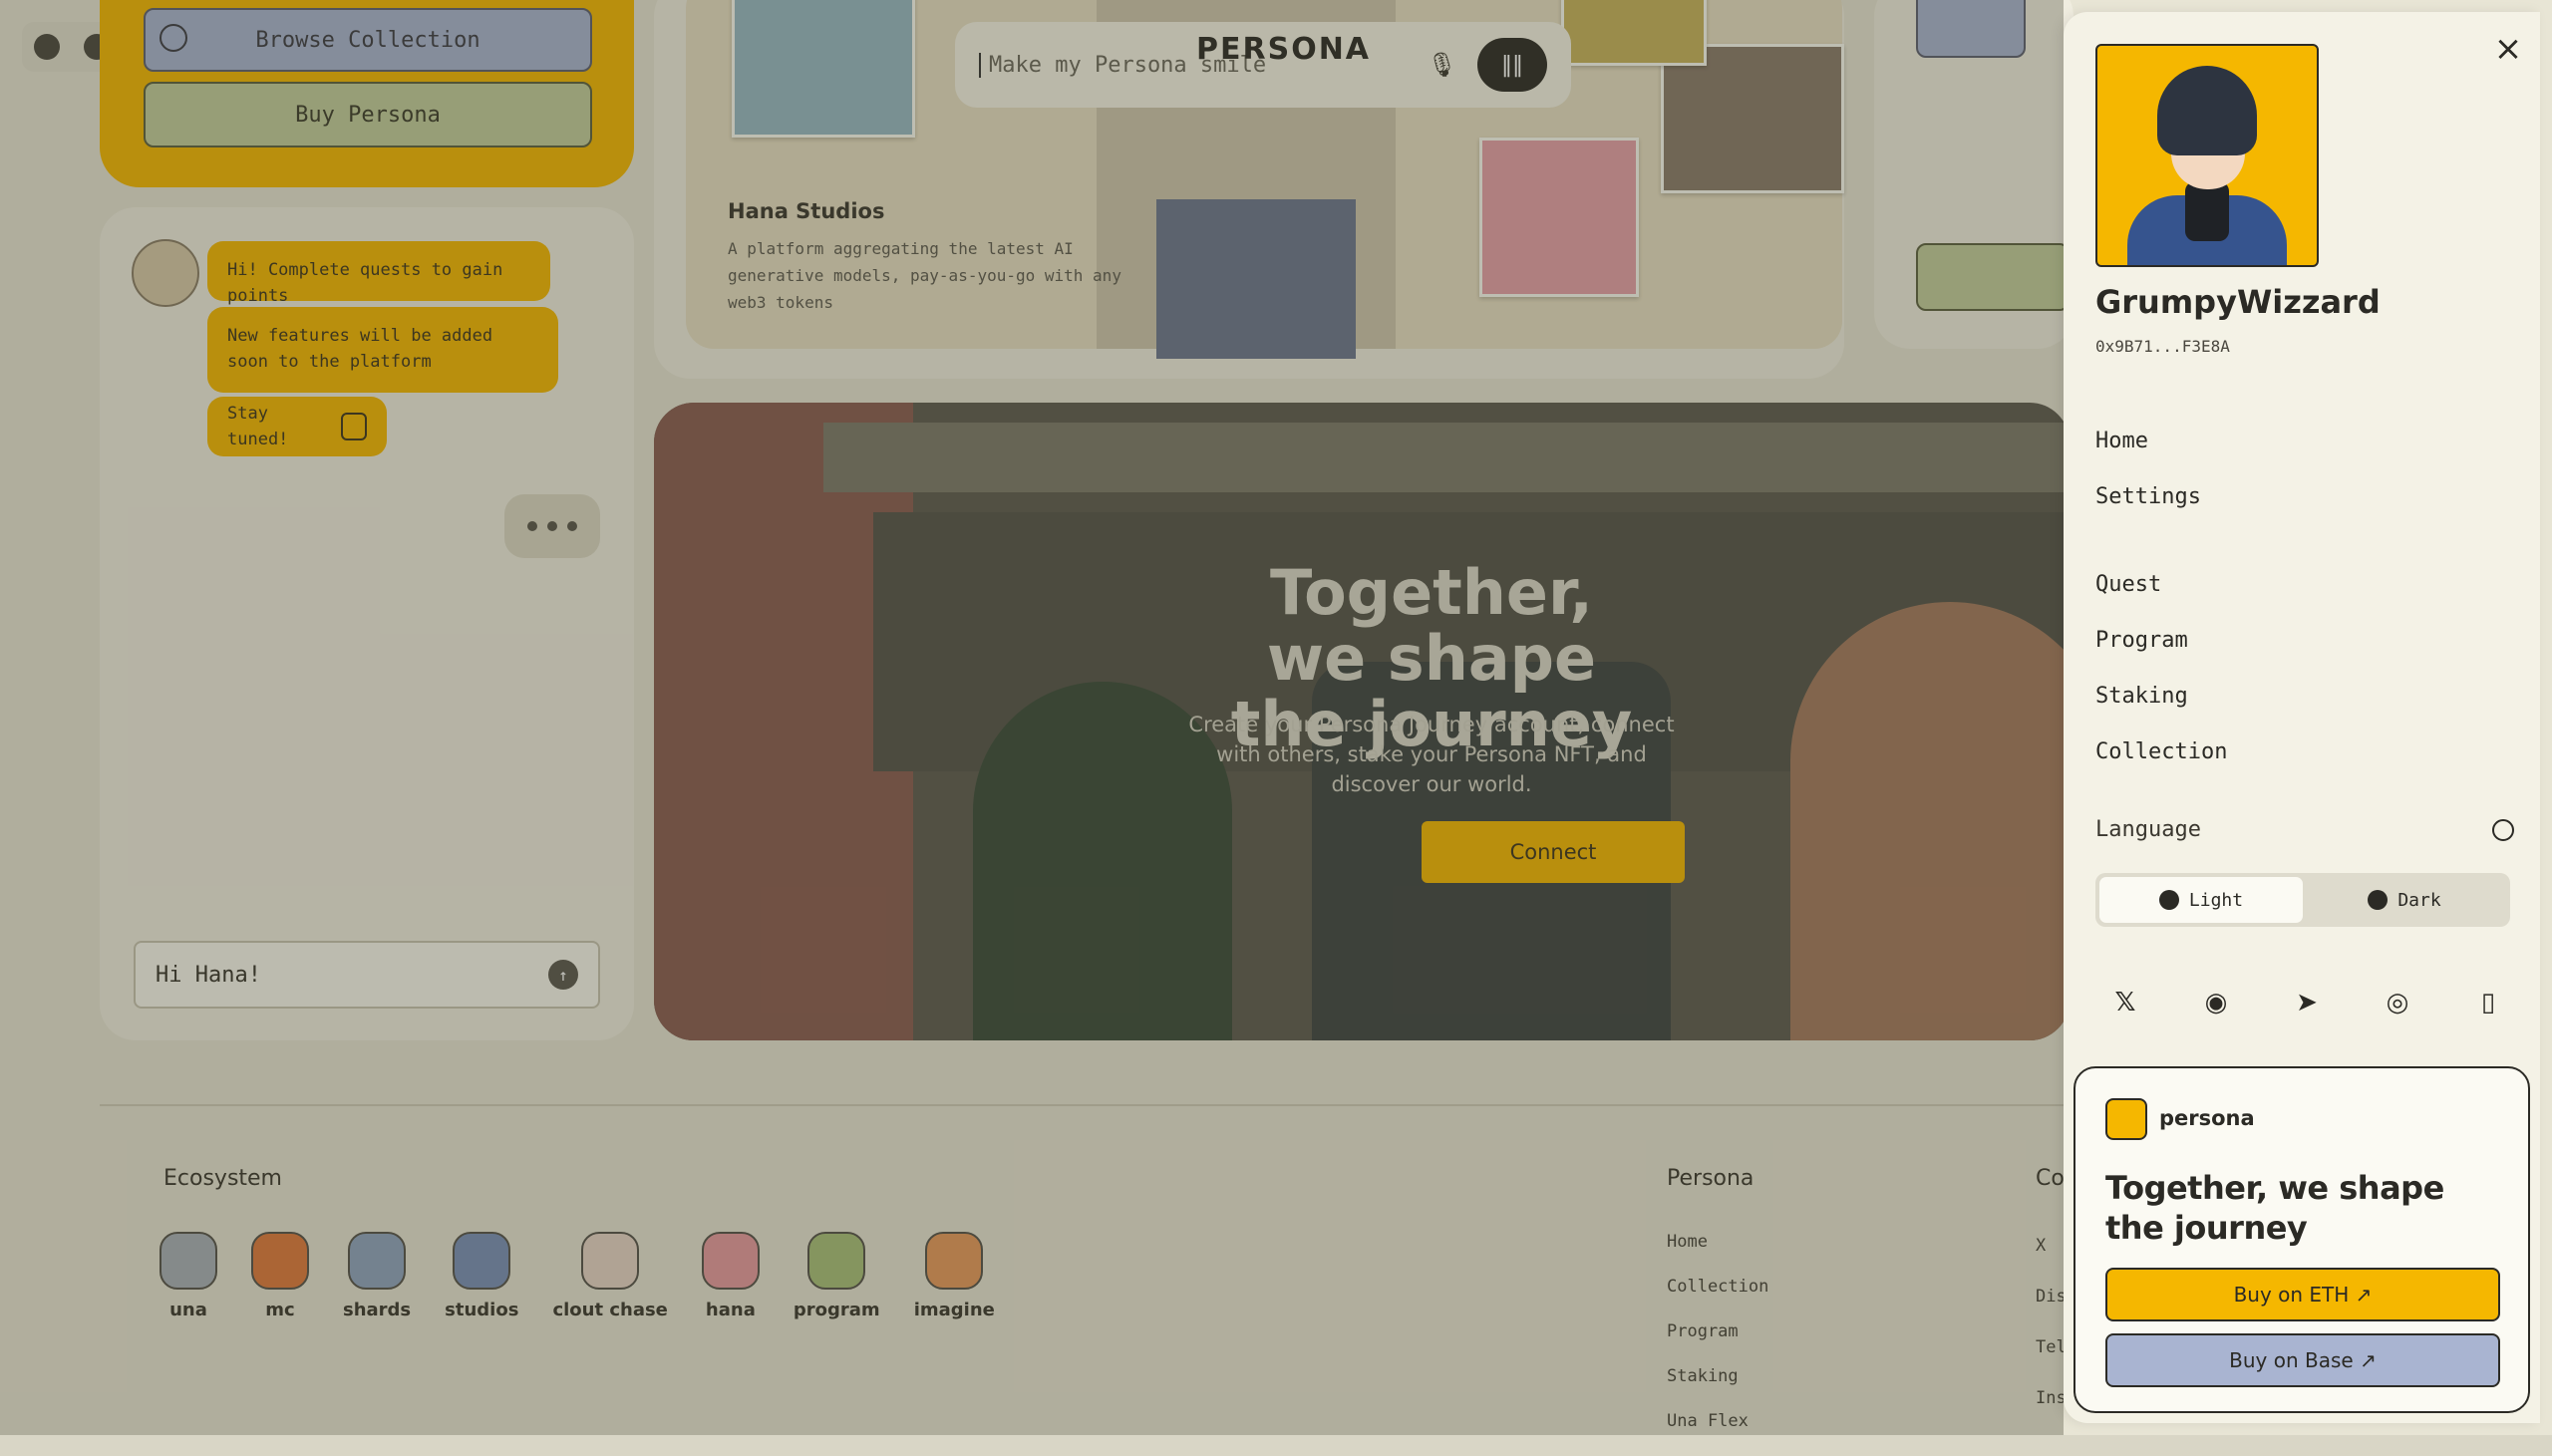 Image resolution: width=2552 pixels, height=1456 pixels. What do you see at coordinates (2162, 347) in the screenshot?
I see `wallet-address: 0x9B71...F3E8A` at bounding box center [2162, 347].